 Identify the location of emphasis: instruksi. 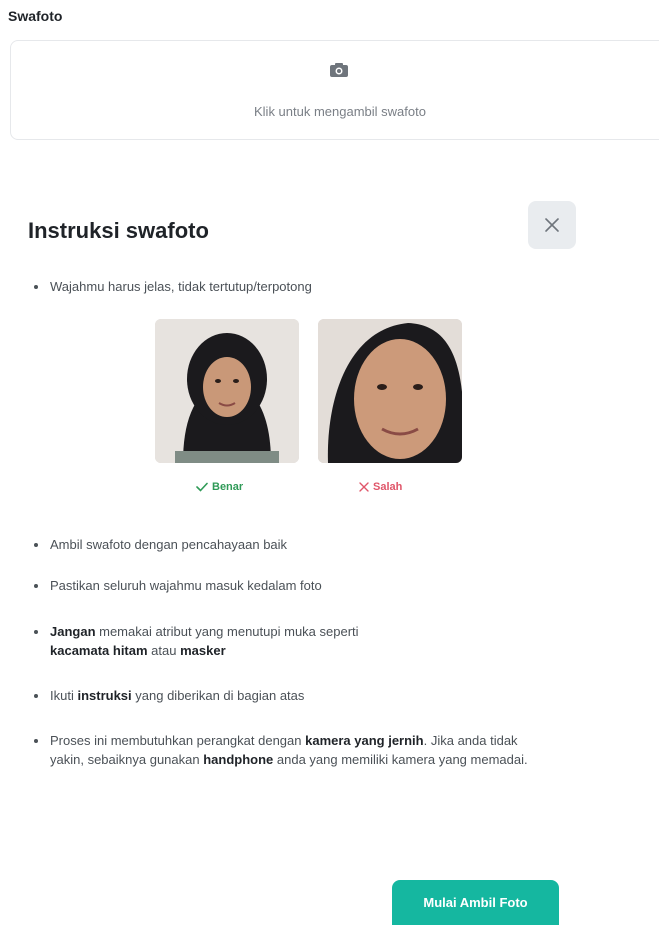
(104, 695).